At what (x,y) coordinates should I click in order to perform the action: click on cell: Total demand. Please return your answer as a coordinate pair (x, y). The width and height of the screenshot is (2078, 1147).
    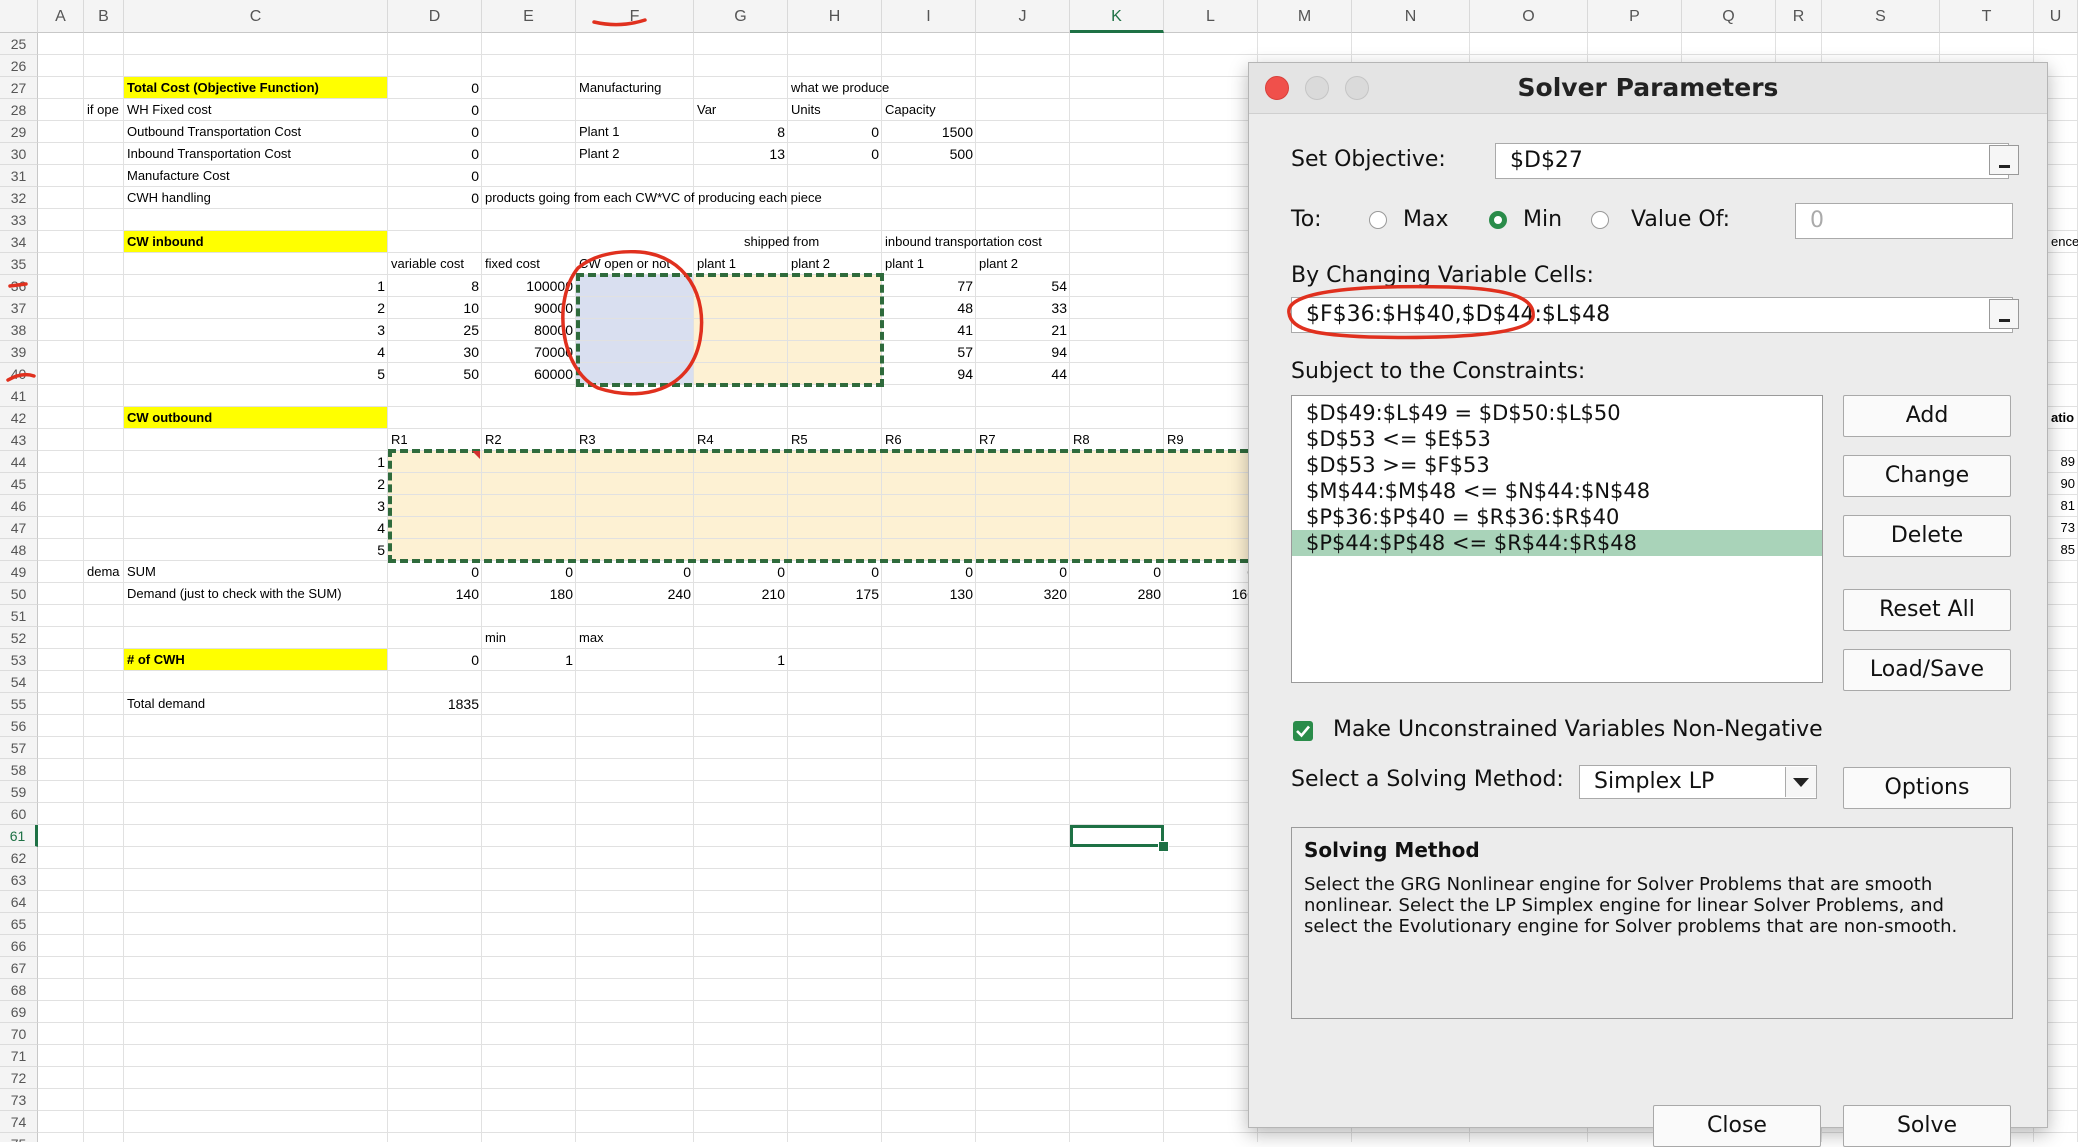
    Looking at the image, I should click on (256, 704).